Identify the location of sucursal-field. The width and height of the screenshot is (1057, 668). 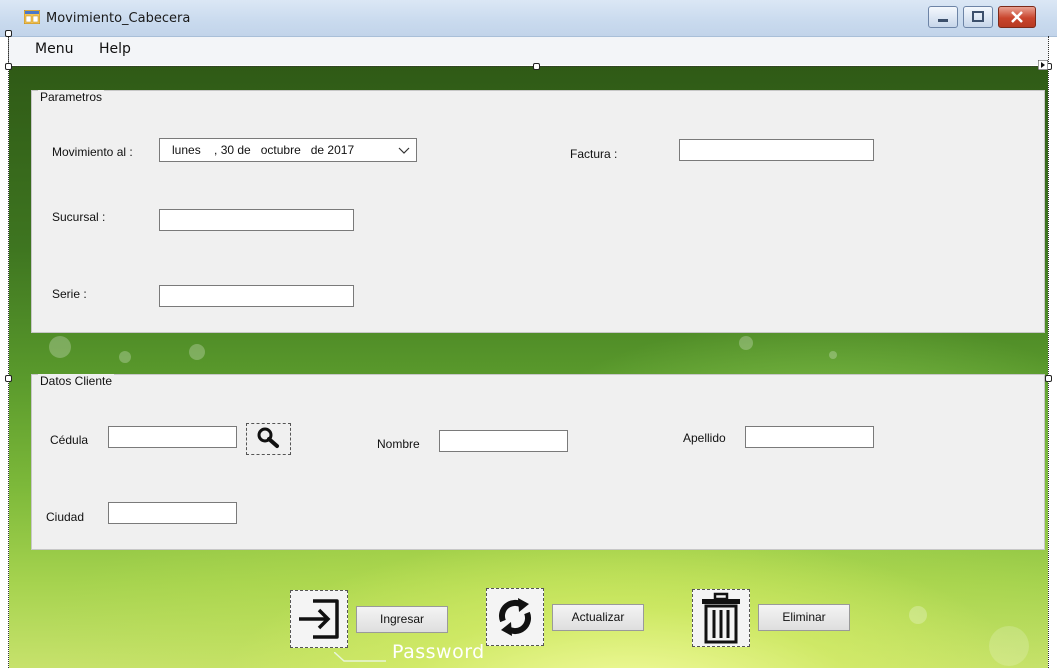
(256, 220).